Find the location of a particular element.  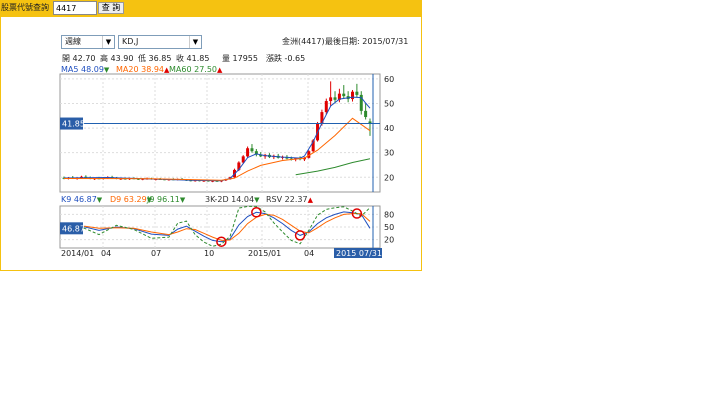

price-tick-label: 40 is located at coordinates (389, 128).